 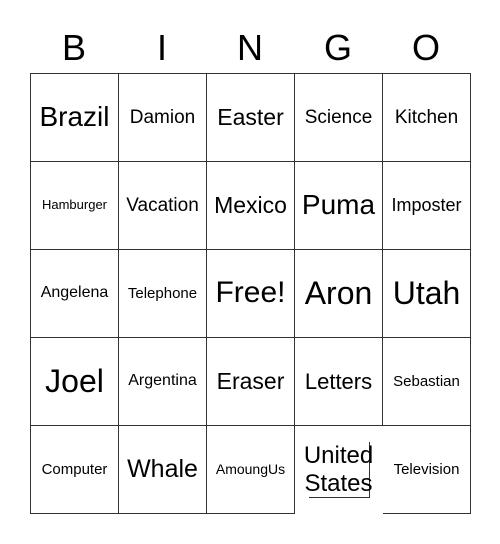 I want to click on bingo-cell: AmoungUs, so click(x=251, y=470).